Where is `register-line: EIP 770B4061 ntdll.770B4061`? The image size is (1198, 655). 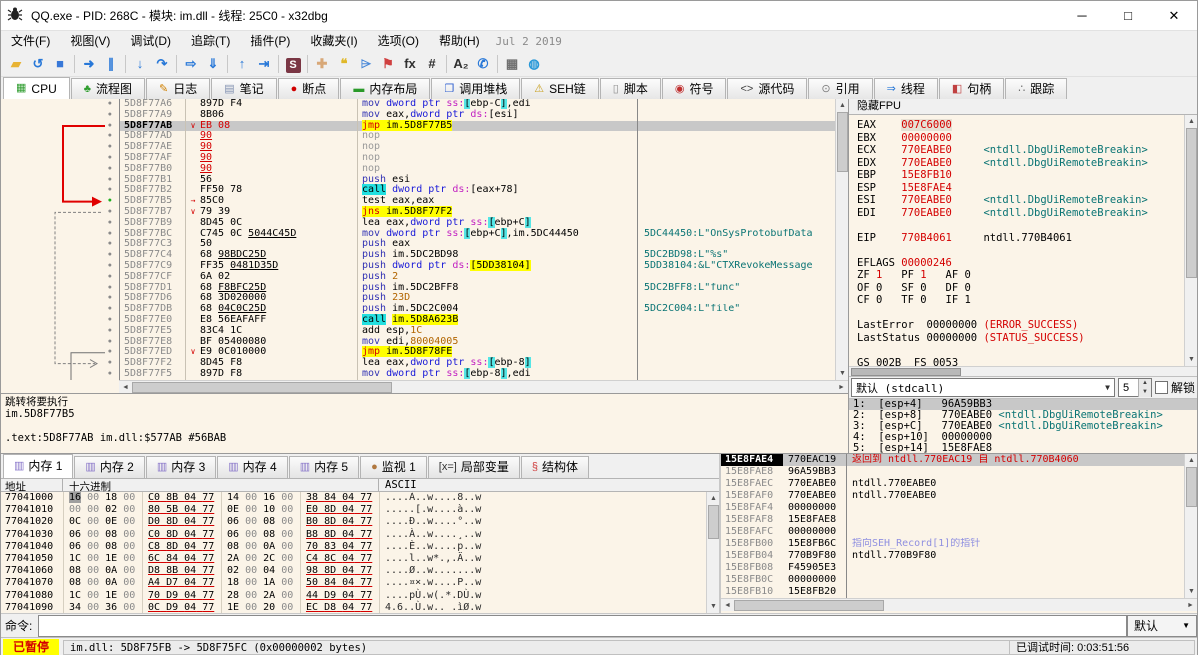
register-line: EIP 770B4061 ntdll.770B4061 is located at coordinates (1020, 238).